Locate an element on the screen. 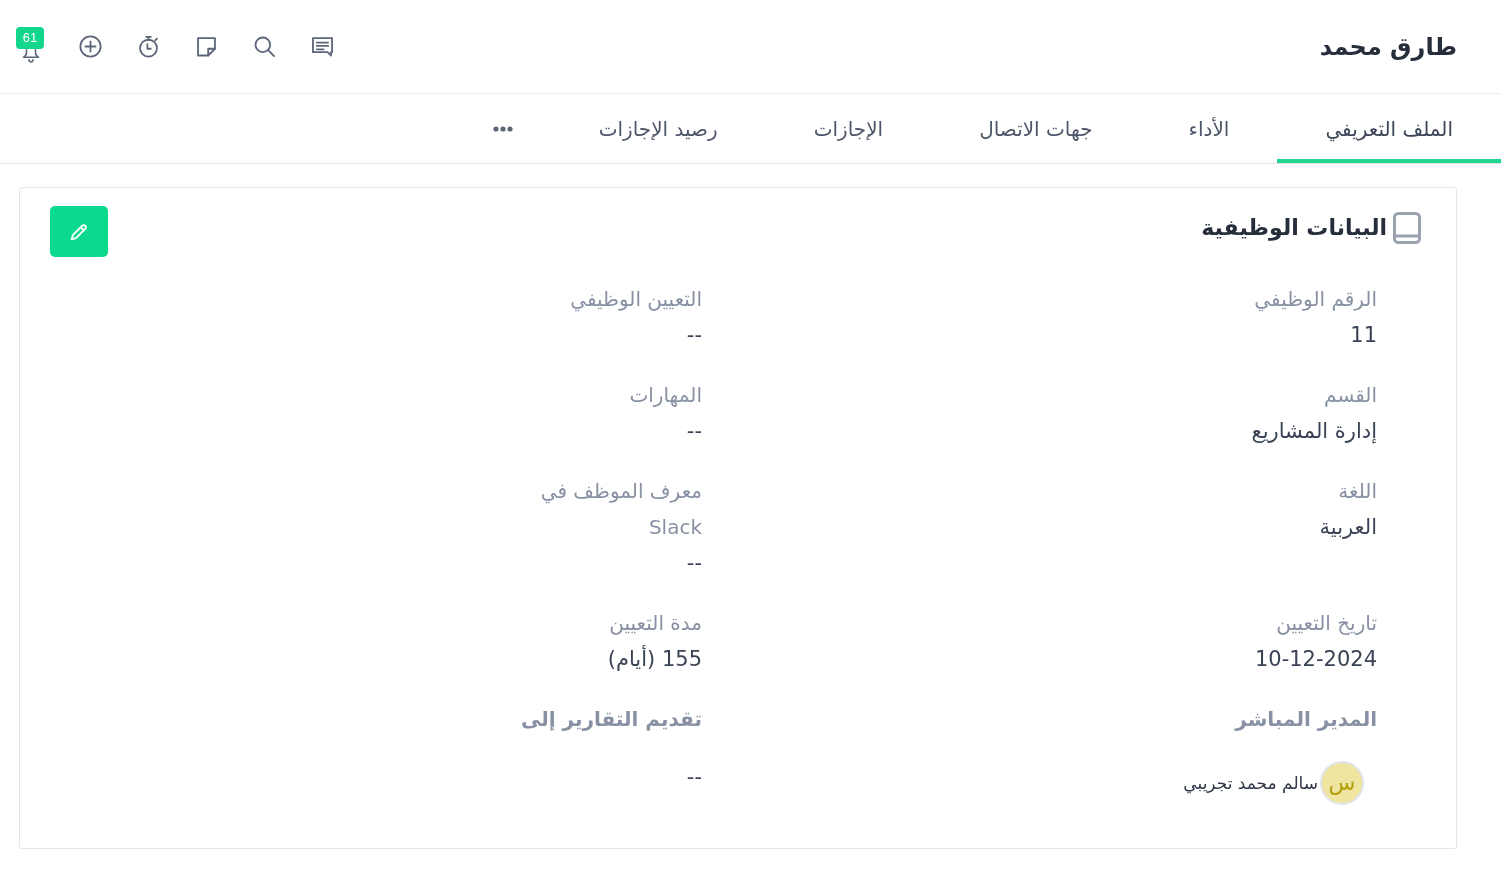 This screenshot has height=877, width=1501. field-value: 155 (أيام) is located at coordinates (654, 658).